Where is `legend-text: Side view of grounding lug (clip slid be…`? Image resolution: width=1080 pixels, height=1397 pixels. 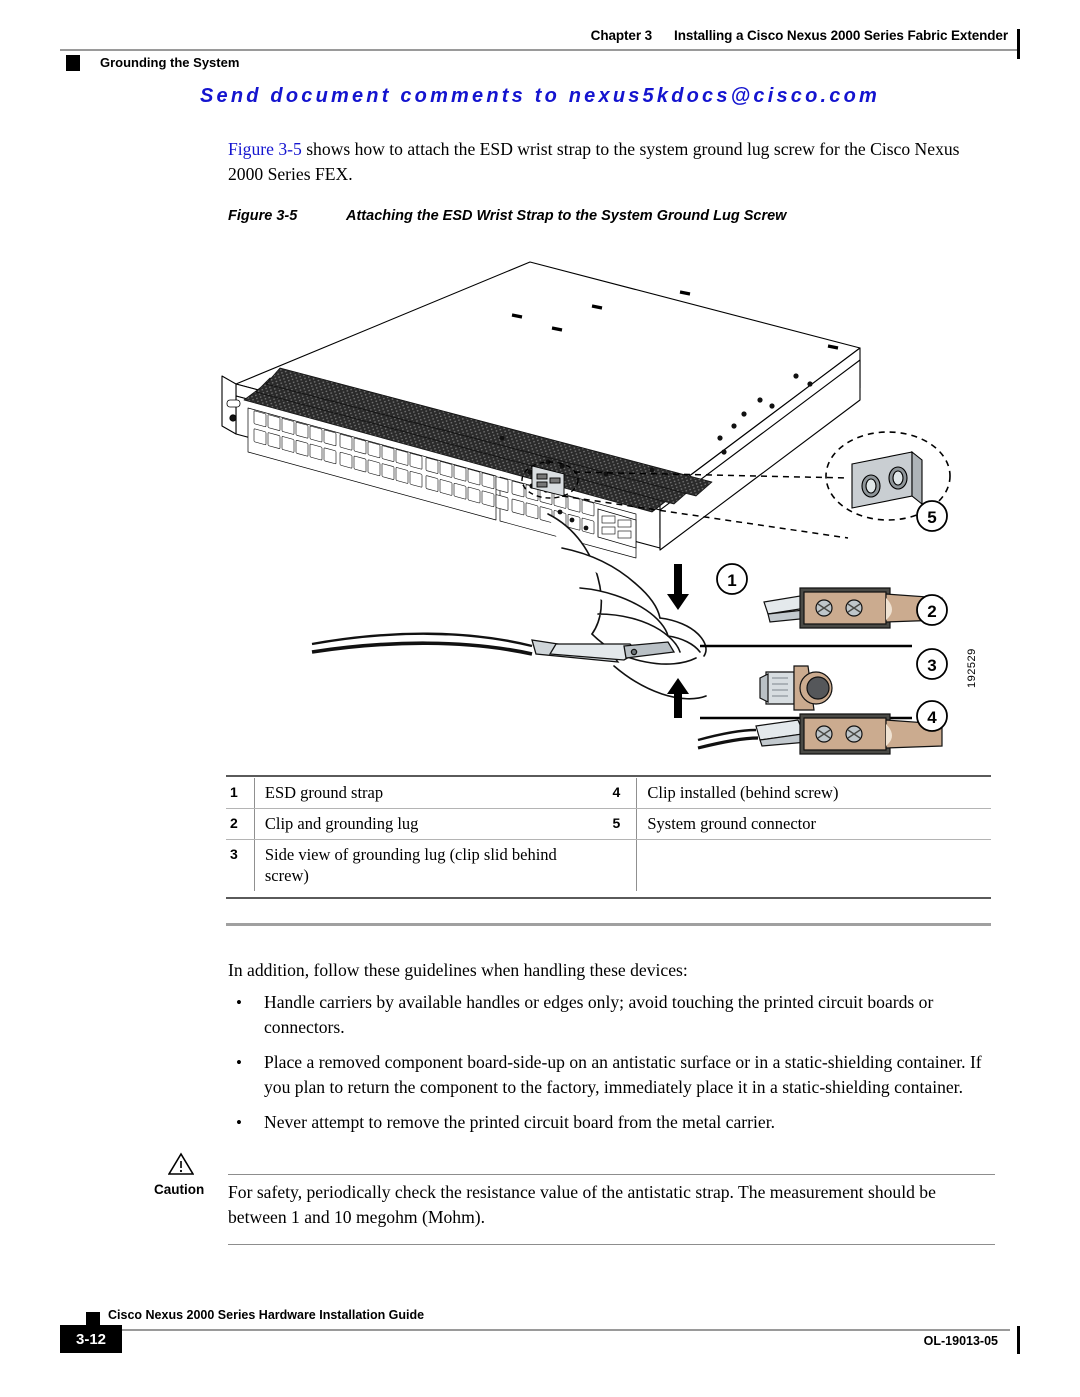 legend-text: Side view of grounding lug (clip slid be… is located at coordinates (431, 865).